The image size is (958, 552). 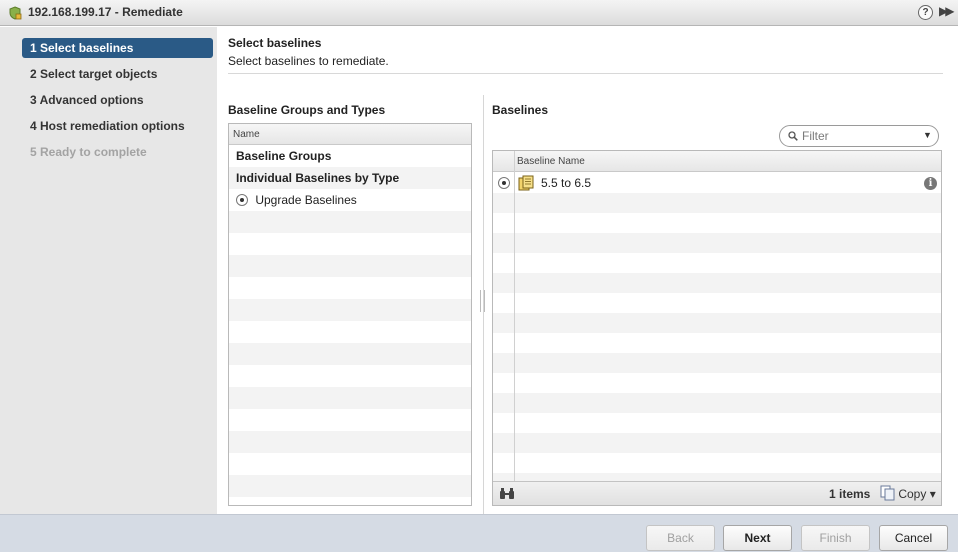 I want to click on baselines-title: Baselines, so click(x=520, y=110).